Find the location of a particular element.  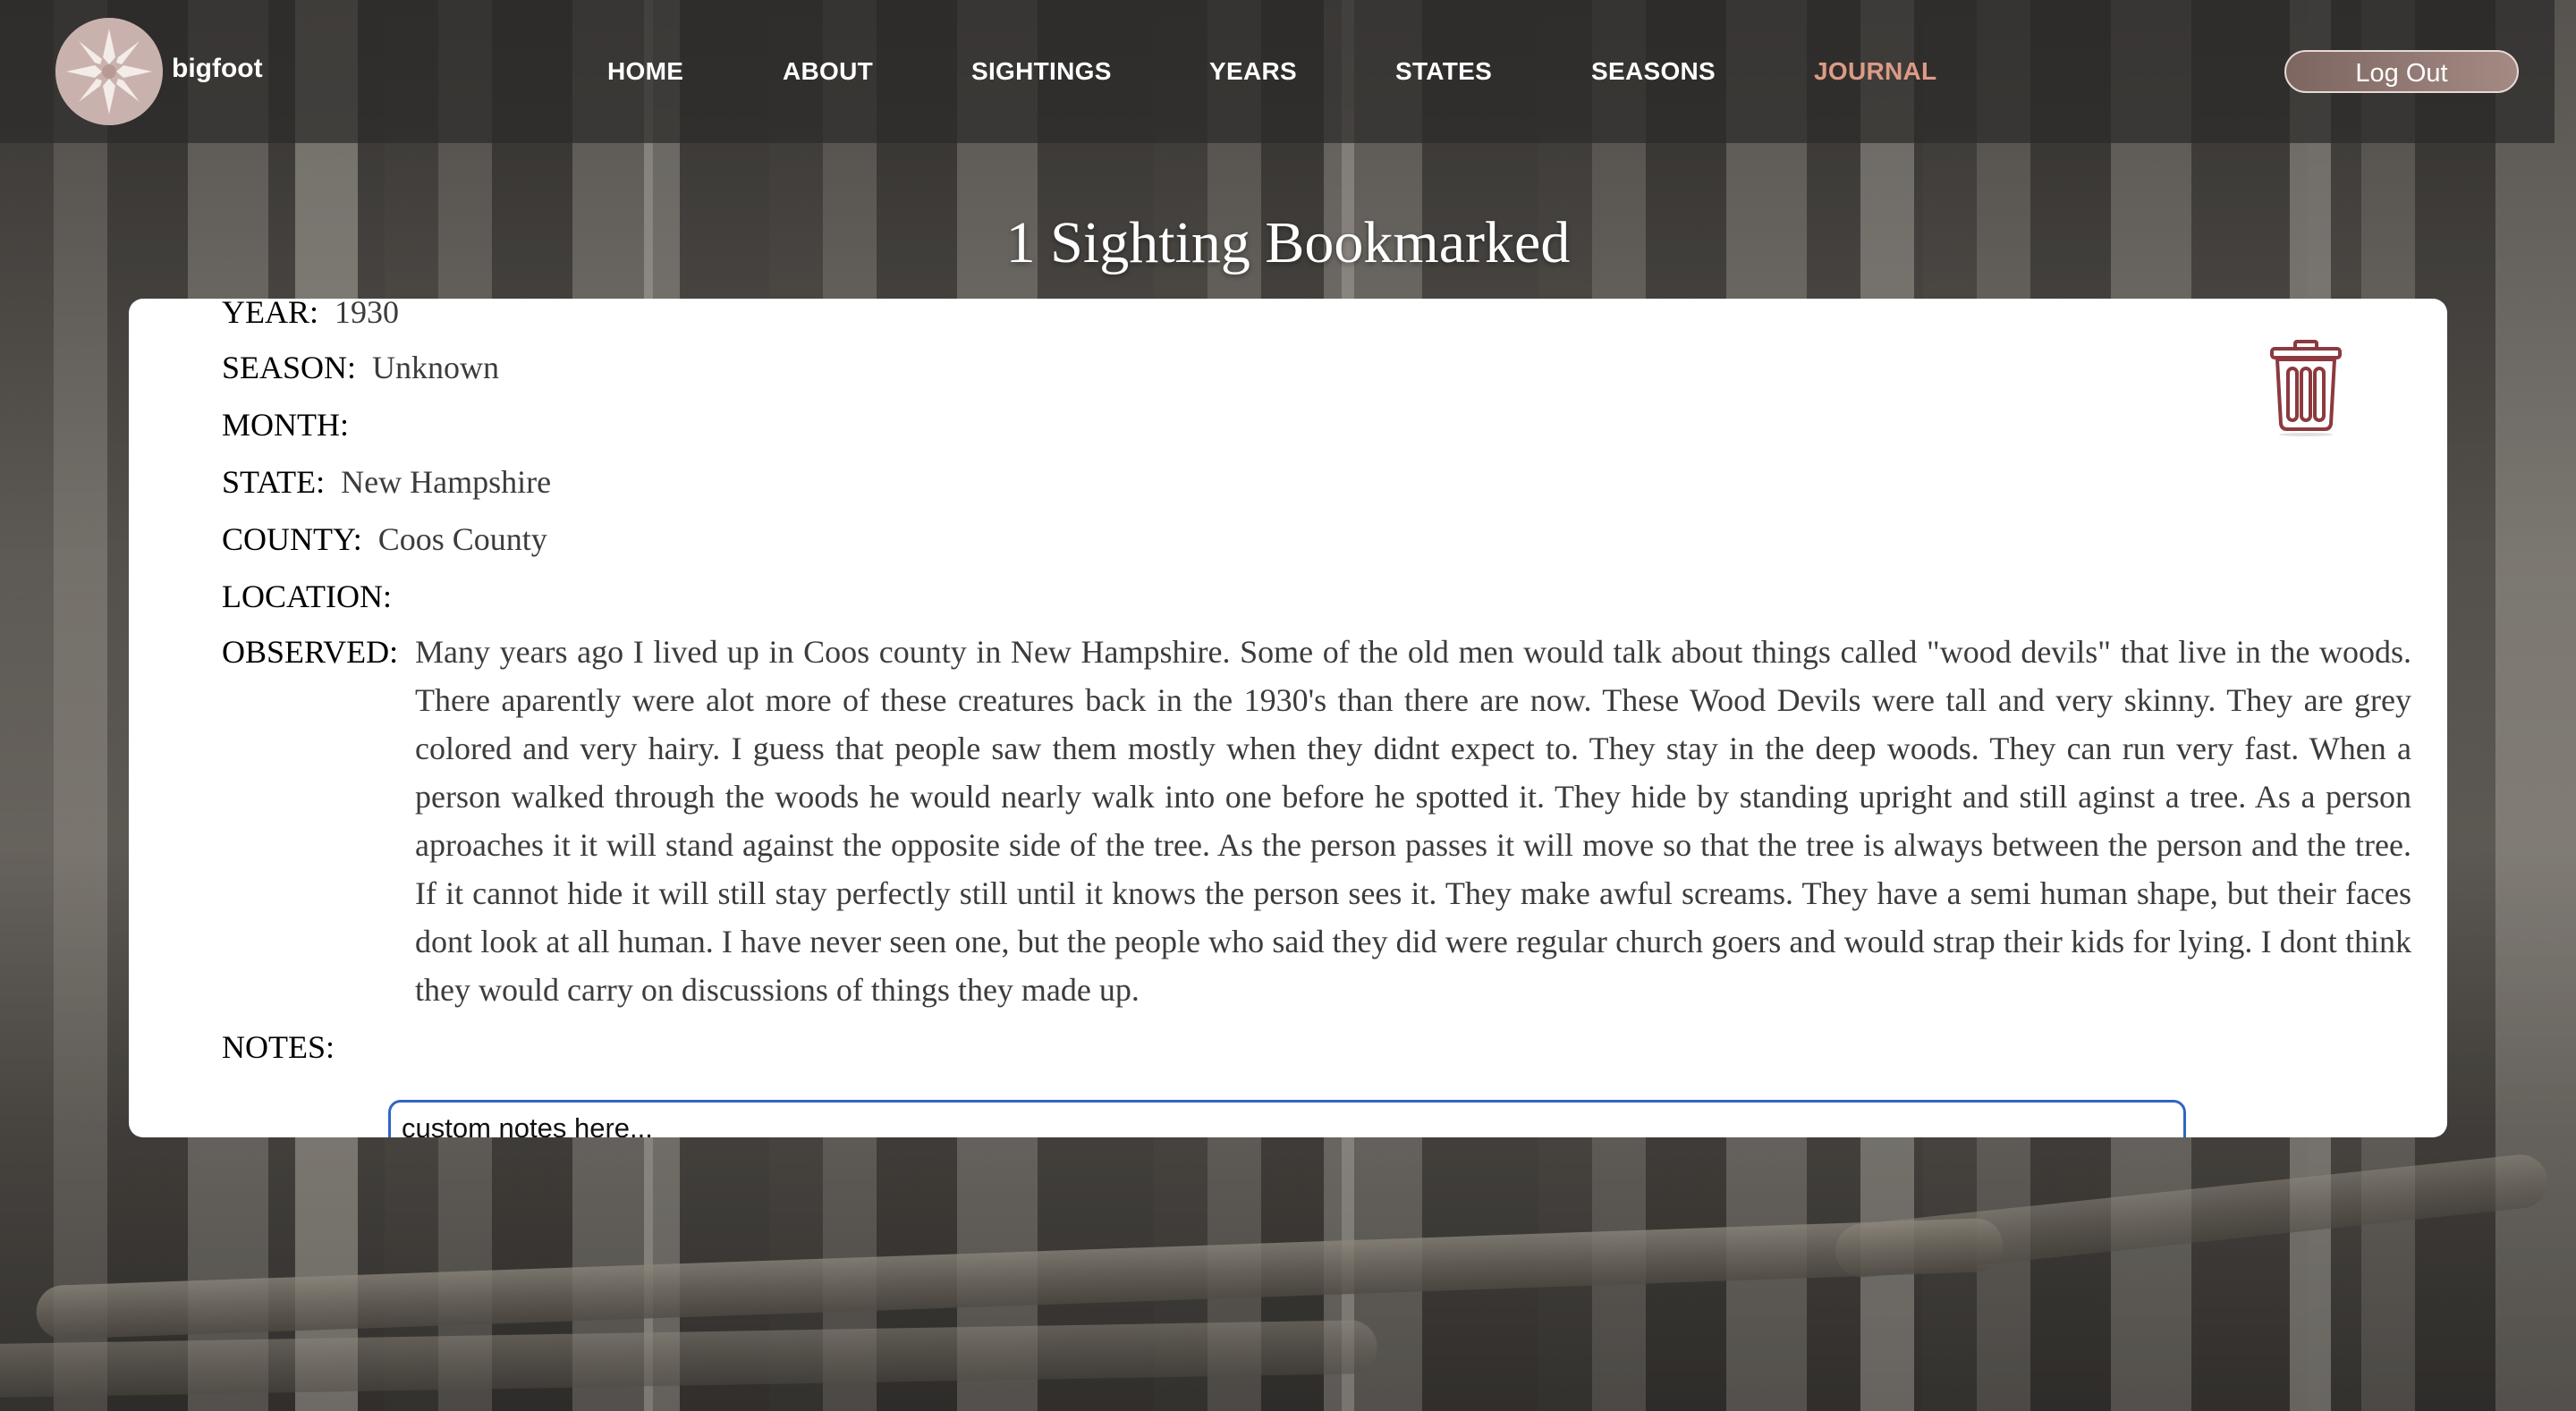

page-title: 1 Sighting Bookmarked is located at coordinates (1288, 242).